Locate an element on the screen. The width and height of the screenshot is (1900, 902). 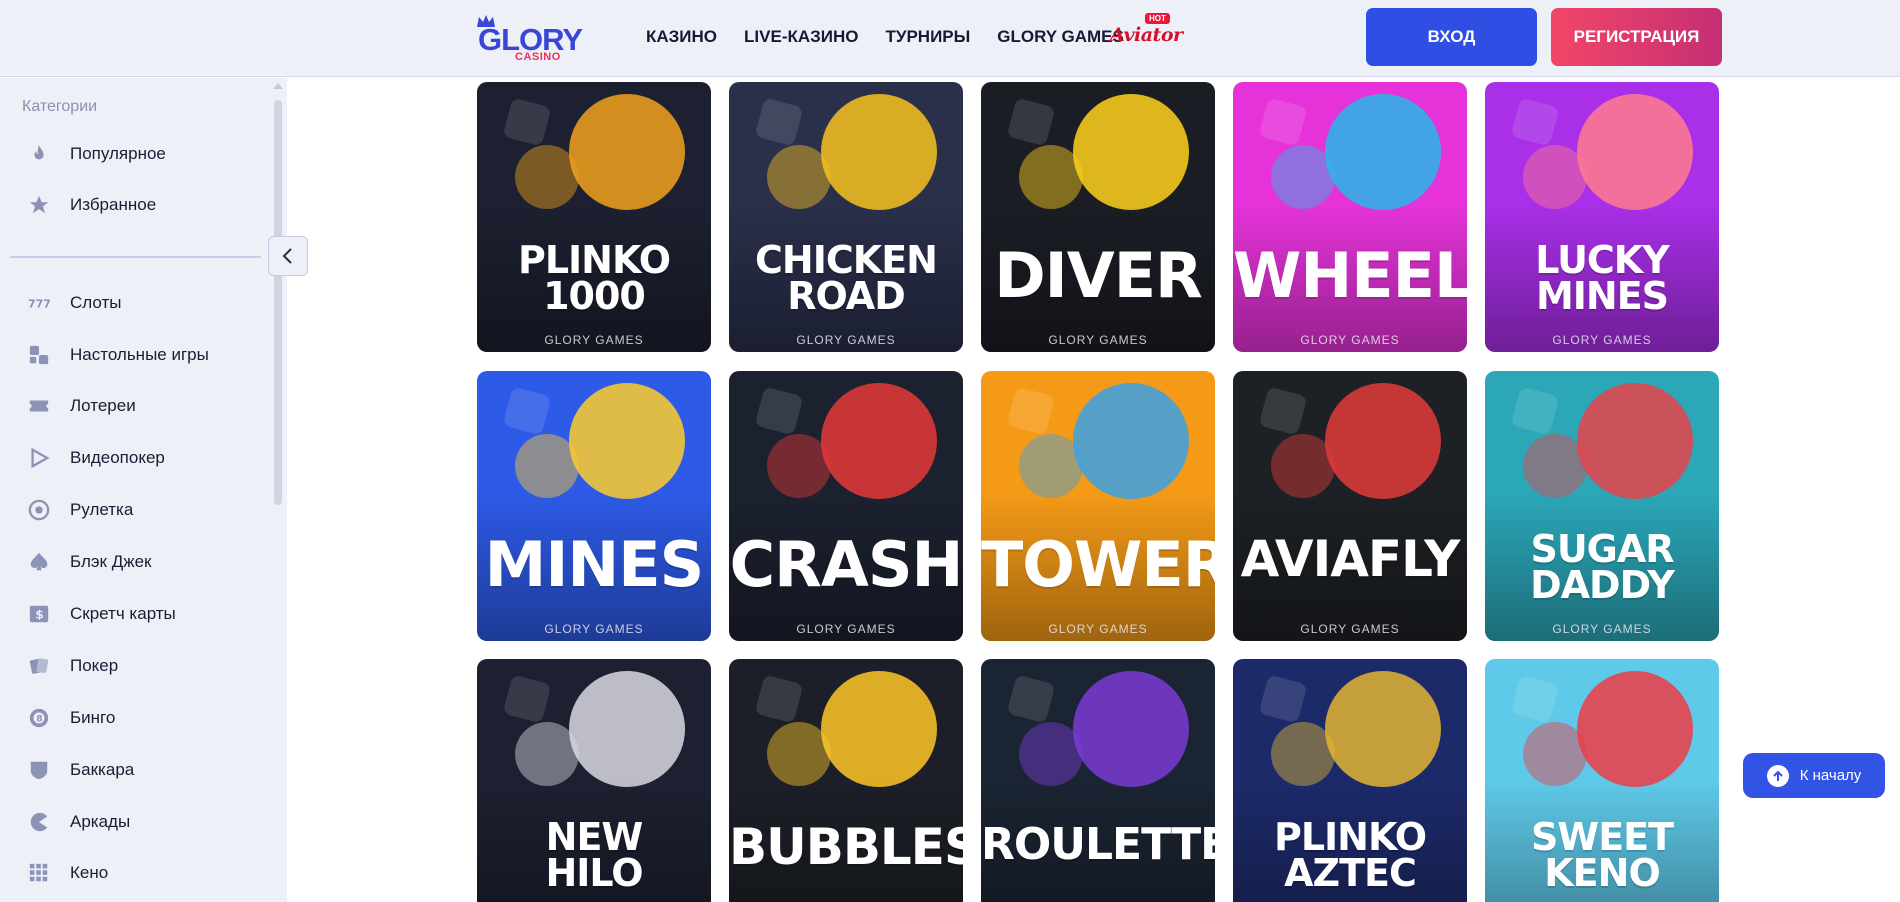
nav-live-casino: LIVE-КАЗИНО is located at coordinates (801, 37).